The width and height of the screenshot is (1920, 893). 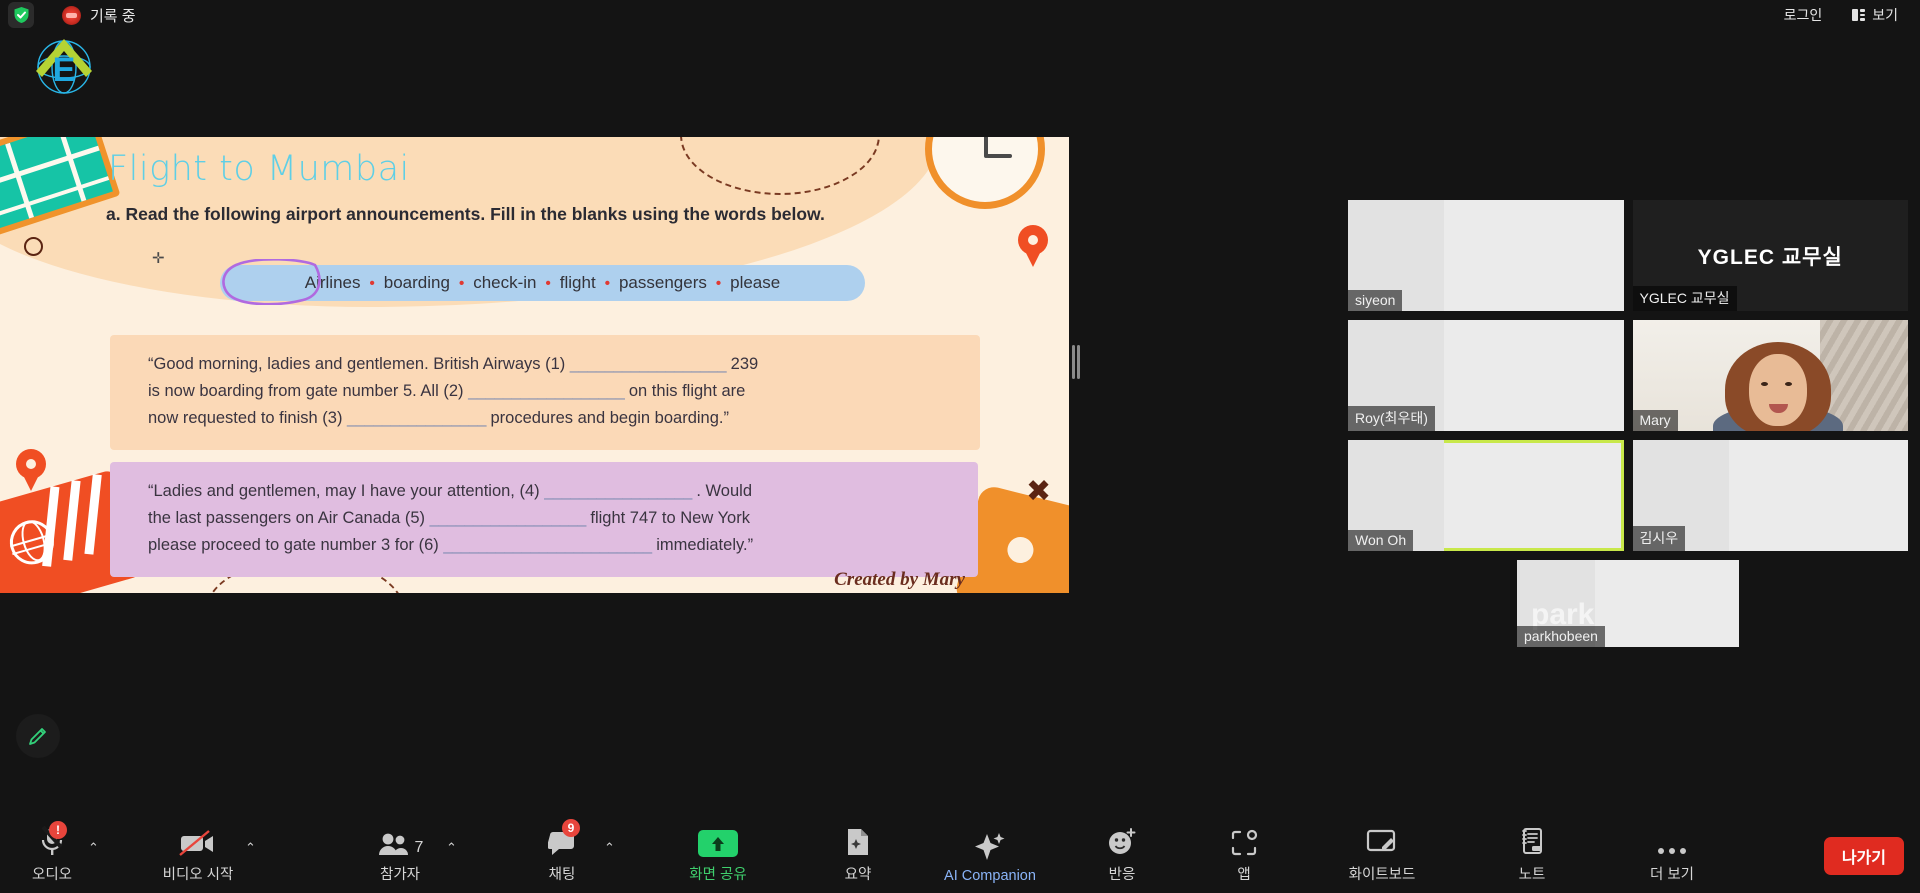 What do you see at coordinates (1532, 840) in the screenshot?
I see `notes-icon` at bounding box center [1532, 840].